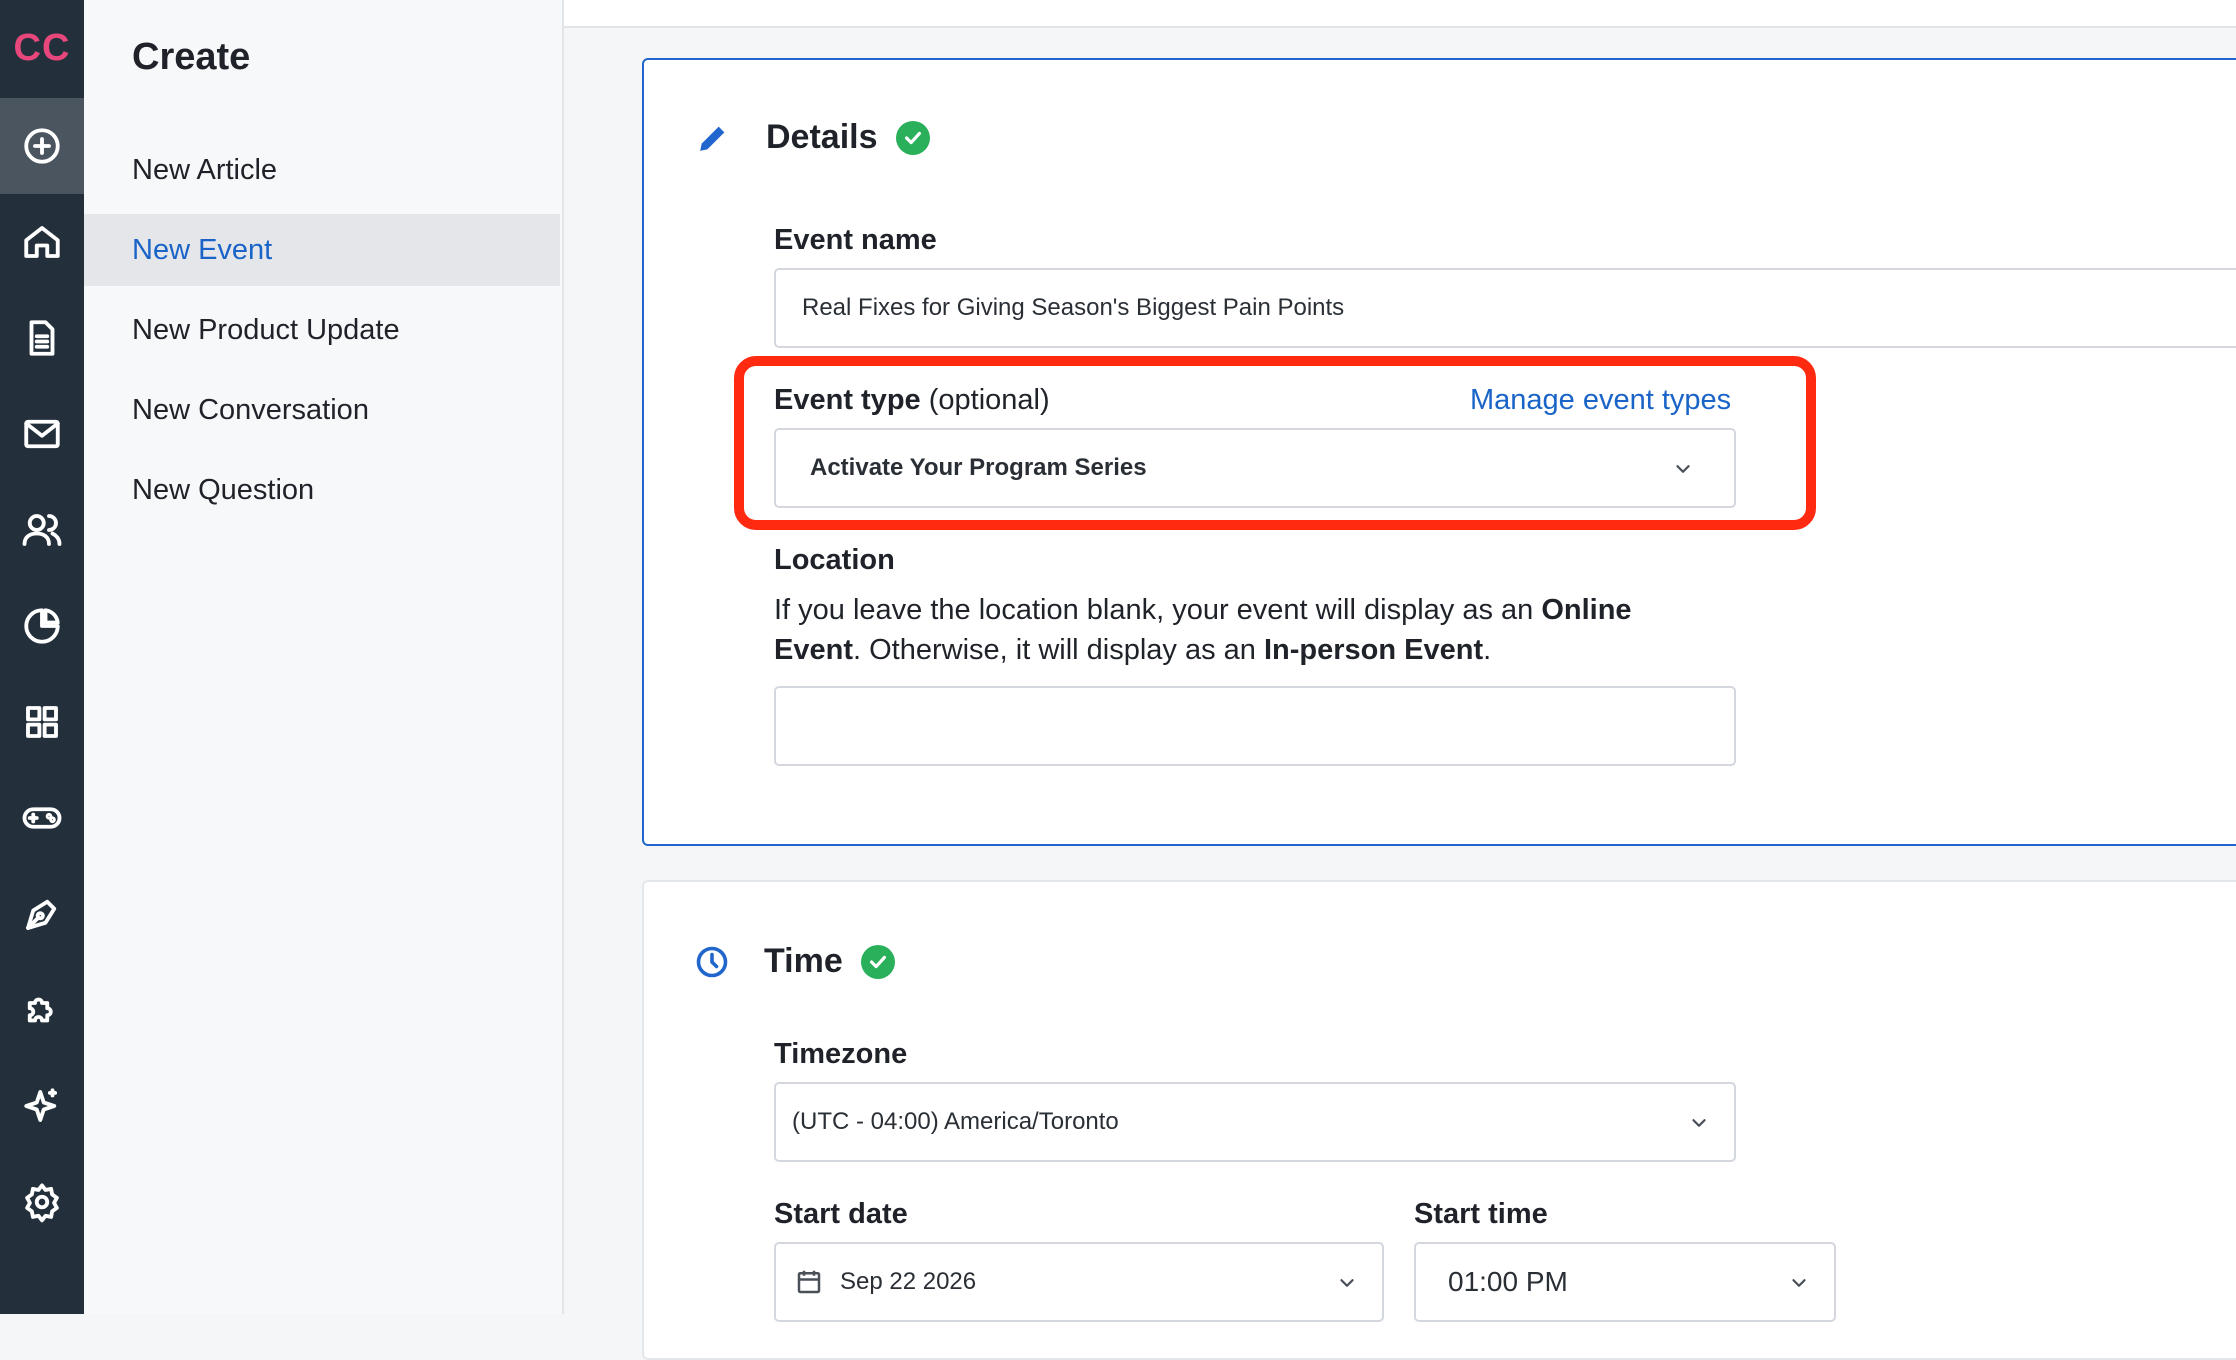 The height and width of the screenshot is (1360, 2236). What do you see at coordinates (42, 1202) in the screenshot?
I see `gear-icon` at bounding box center [42, 1202].